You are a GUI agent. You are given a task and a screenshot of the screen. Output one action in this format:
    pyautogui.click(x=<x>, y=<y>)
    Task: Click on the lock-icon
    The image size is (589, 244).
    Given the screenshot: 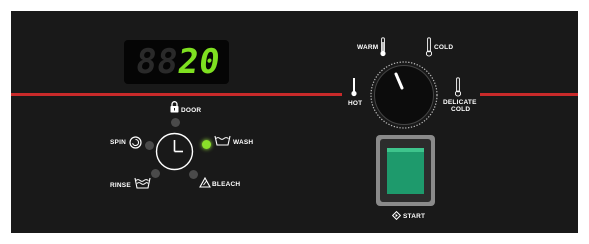 What is the action you would take?
    pyautogui.click(x=174, y=107)
    